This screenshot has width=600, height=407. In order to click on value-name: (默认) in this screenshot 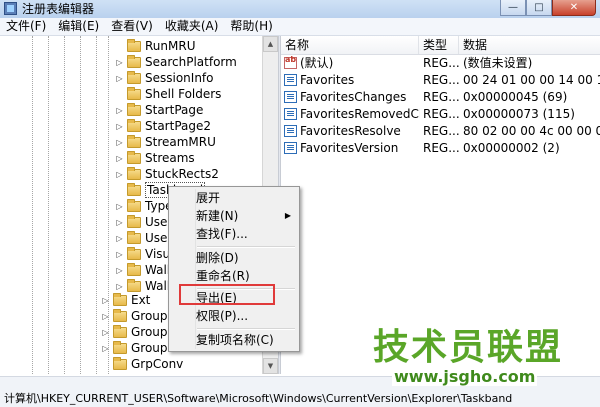, I will do `click(317, 63)`.